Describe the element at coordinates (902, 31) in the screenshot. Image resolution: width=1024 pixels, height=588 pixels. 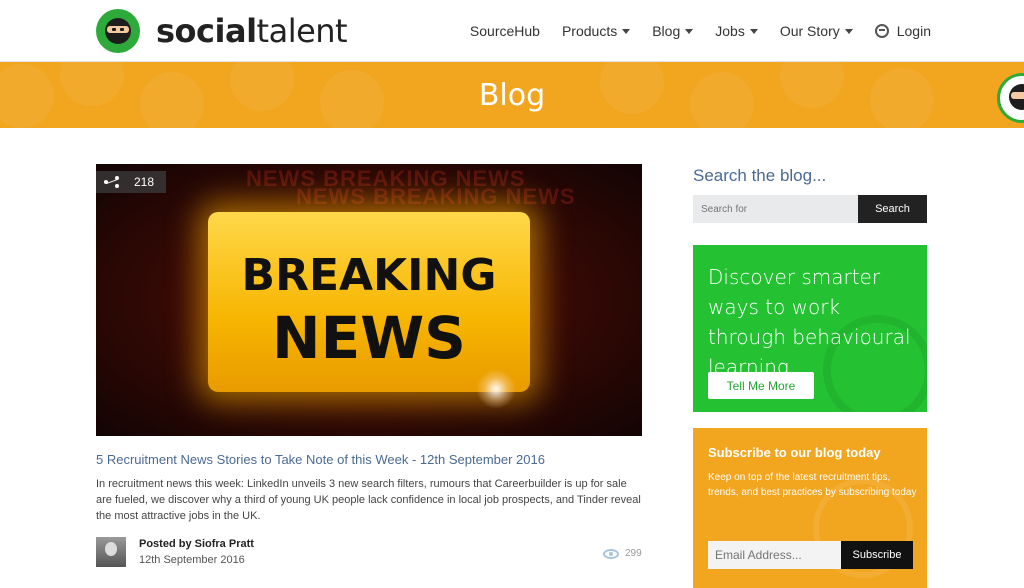
I see `nav-login: Login` at that location.